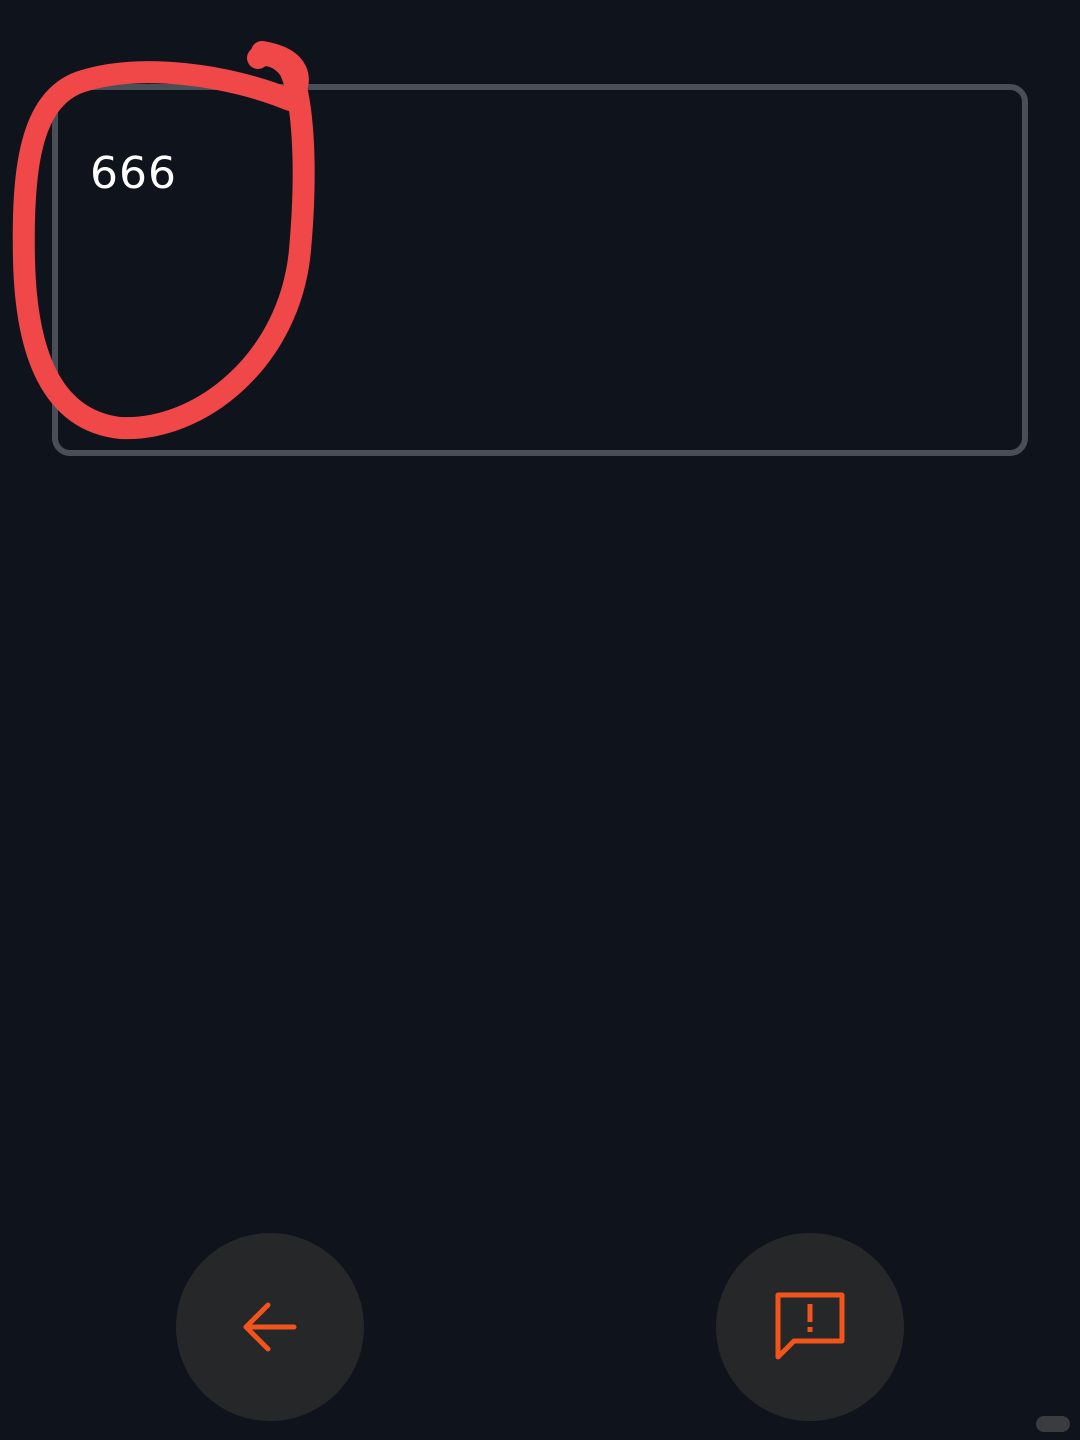 The width and height of the screenshot is (1080, 1440). I want to click on arrow-left-icon, so click(270, 1327).